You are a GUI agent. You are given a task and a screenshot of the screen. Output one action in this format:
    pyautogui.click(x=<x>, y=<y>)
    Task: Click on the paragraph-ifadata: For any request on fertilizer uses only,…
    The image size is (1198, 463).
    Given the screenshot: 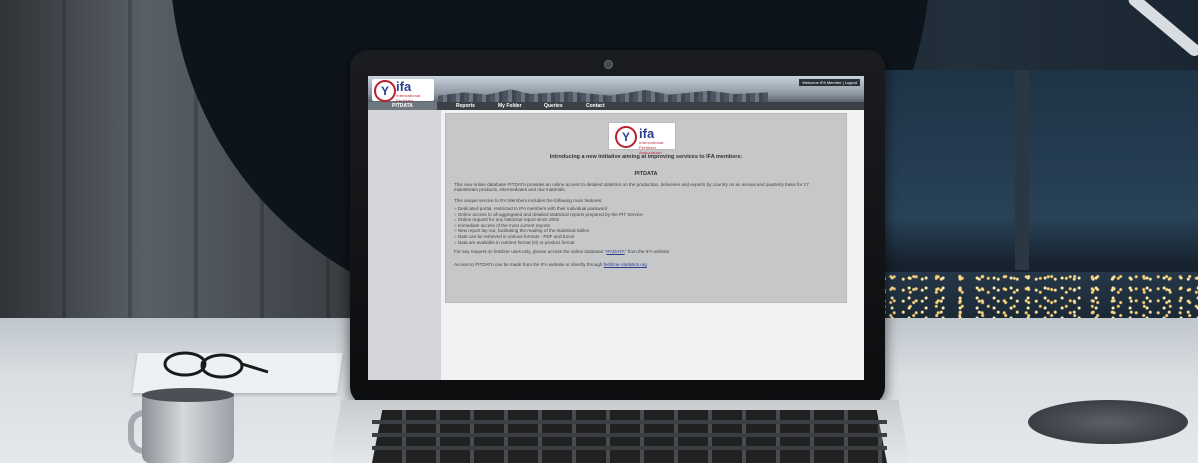 What is the action you would take?
    pyautogui.click(x=562, y=251)
    